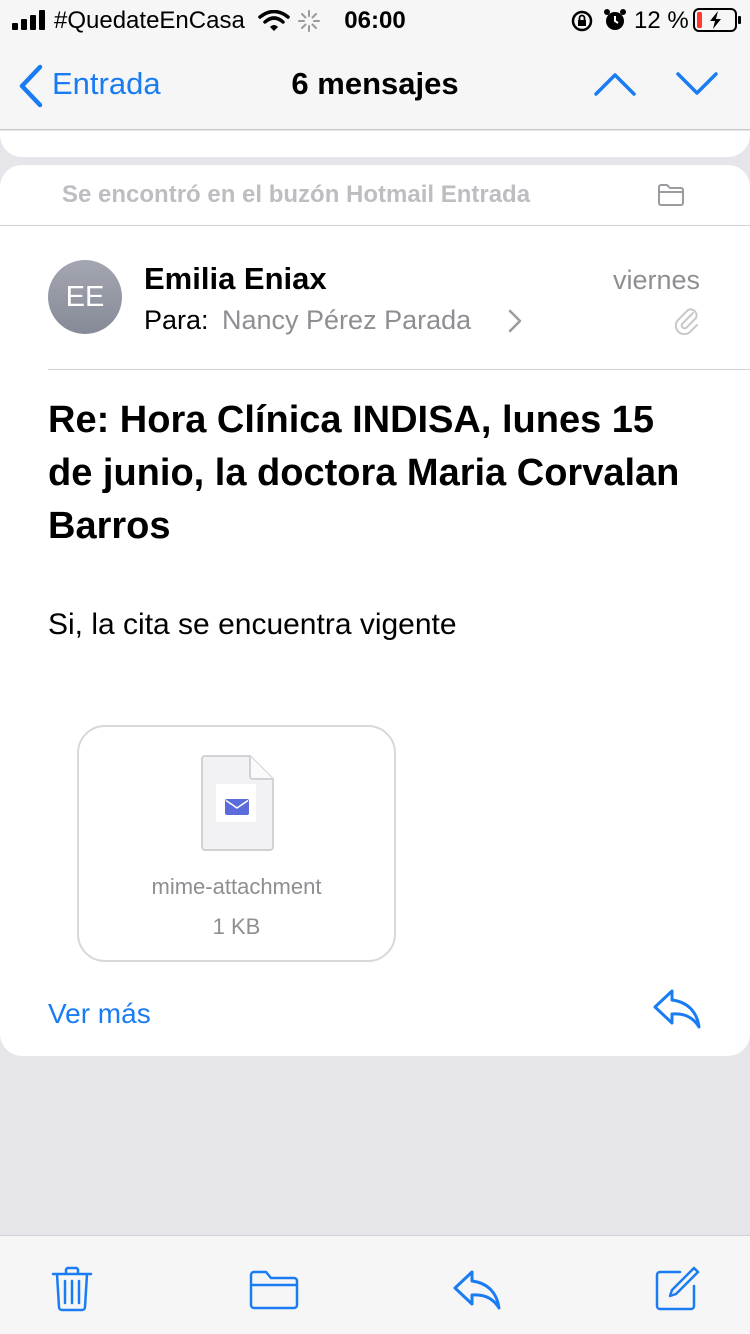  I want to click on recipient-name: Nancy Pérez Parada, so click(346, 320).